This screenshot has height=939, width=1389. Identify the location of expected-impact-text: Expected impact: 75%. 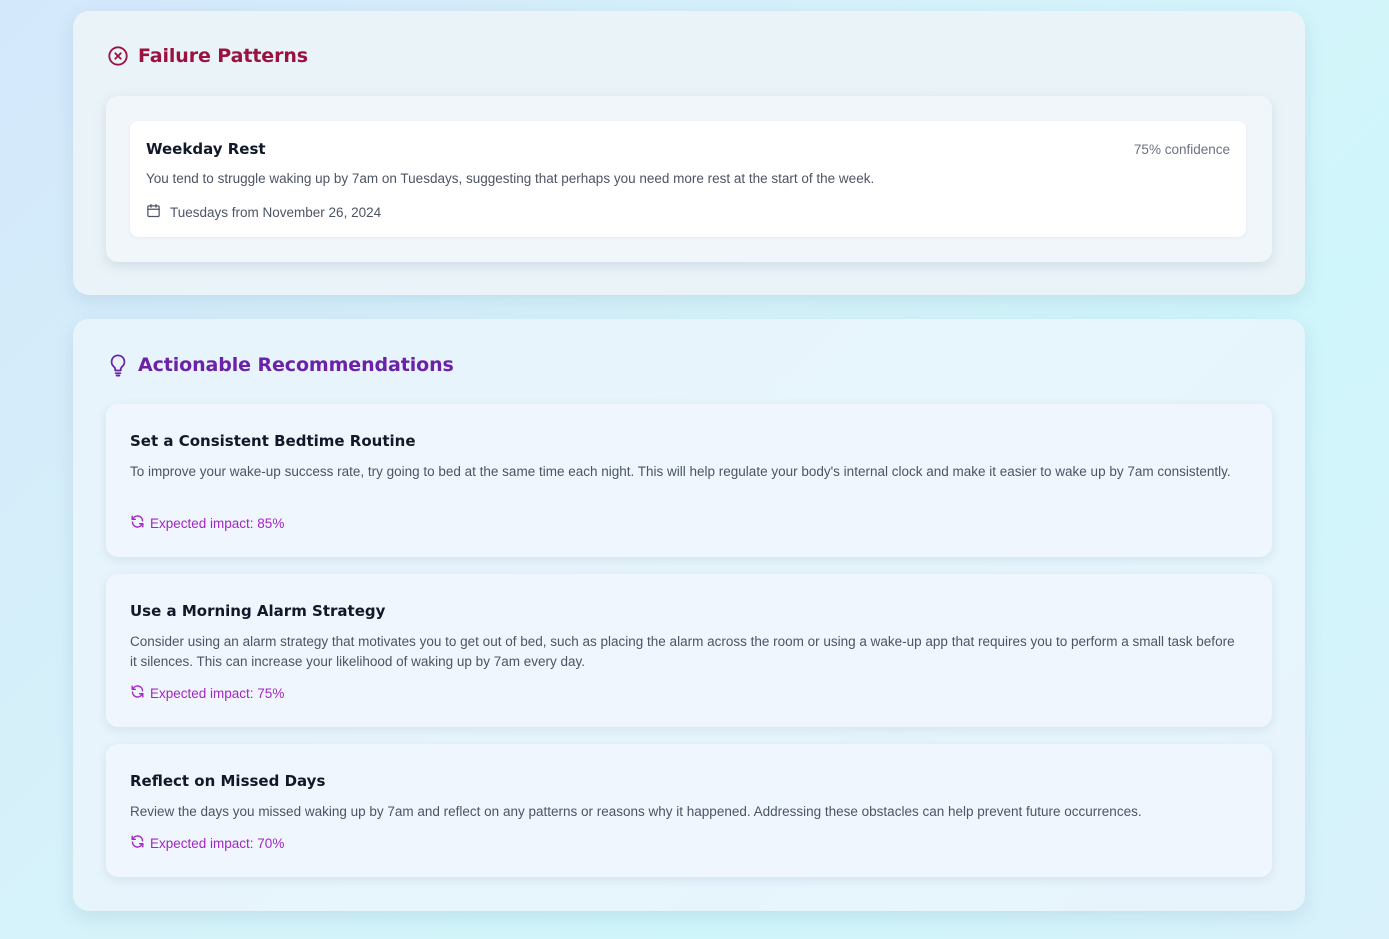
(217, 693).